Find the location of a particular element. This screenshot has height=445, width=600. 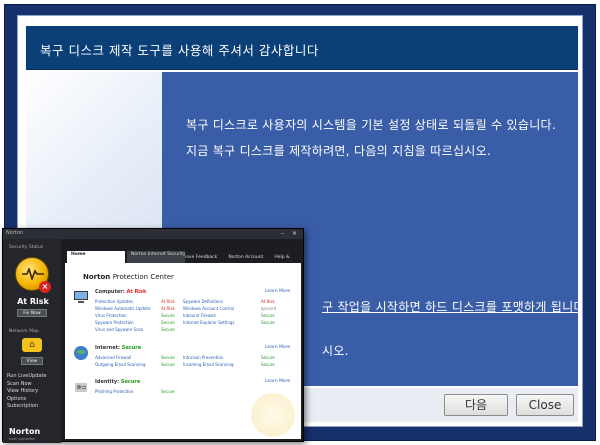

fix-now-button: Fix Now is located at coordinates (32, 313).